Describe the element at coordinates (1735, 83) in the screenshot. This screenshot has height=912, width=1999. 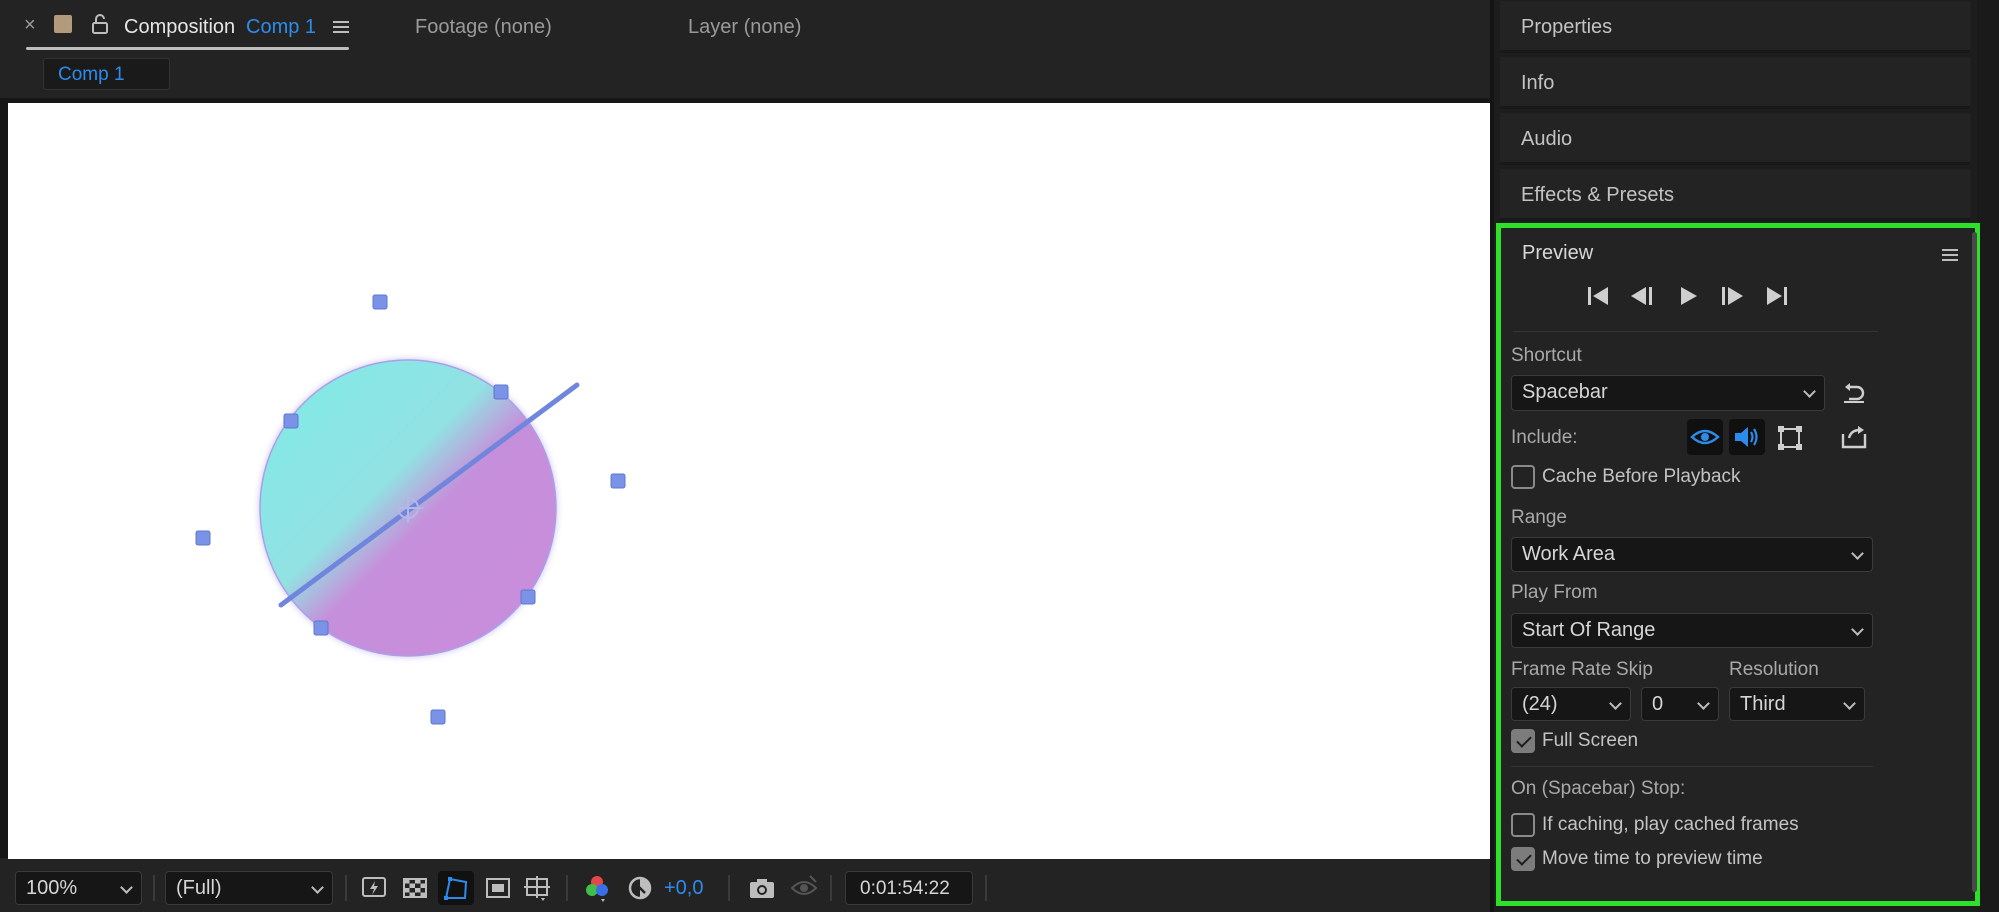
I see `info-panel: Info` at that location.